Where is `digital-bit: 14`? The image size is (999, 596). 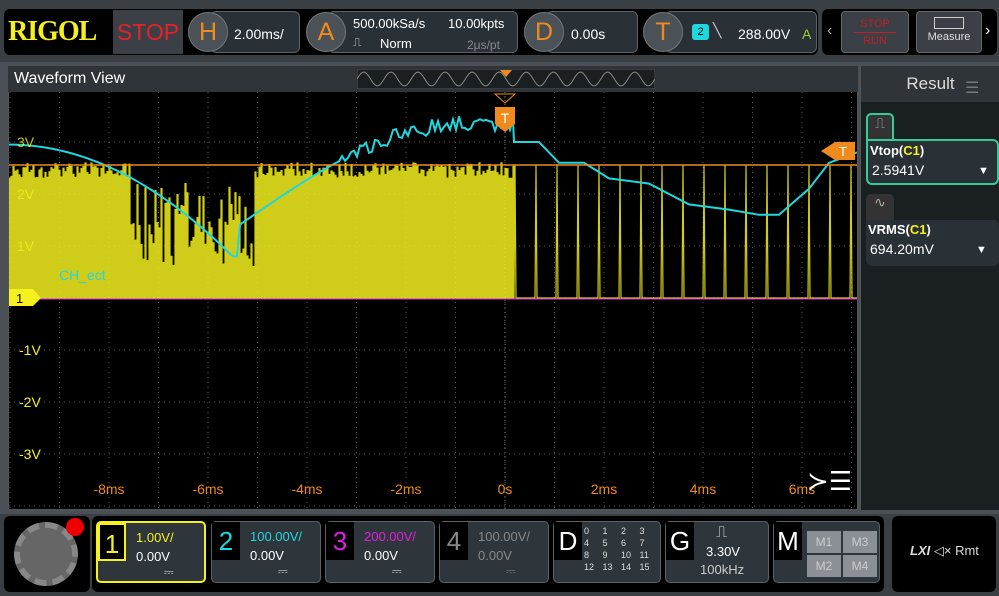 digital-bit: 14 is located at coordinates (626, 567).